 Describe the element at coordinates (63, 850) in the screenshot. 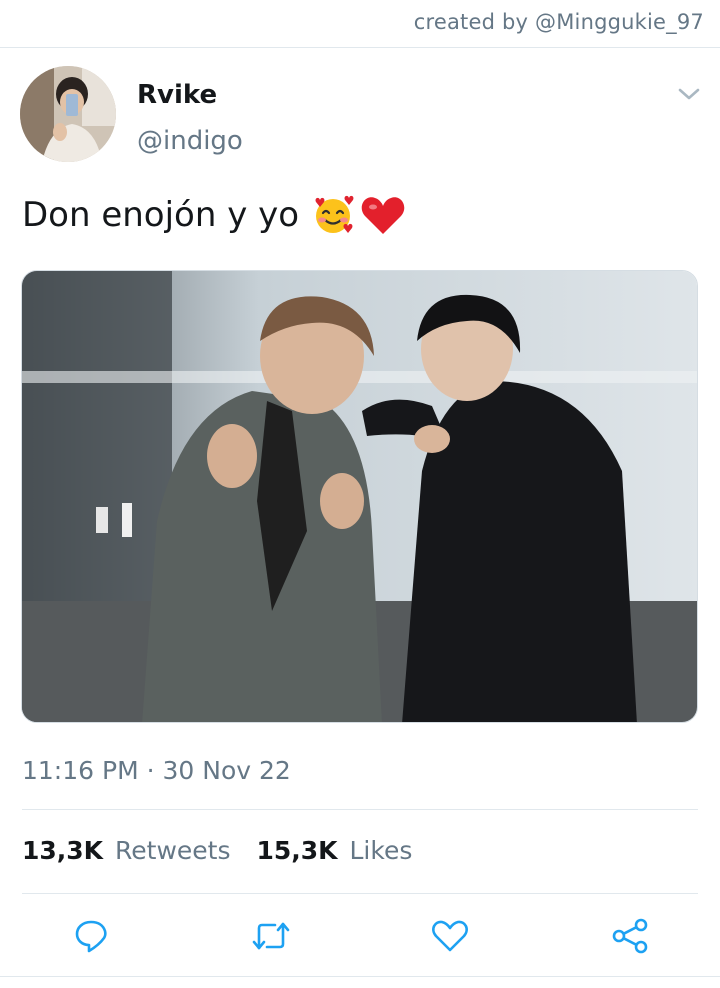

I see `retweets-count: 13,3K` at that location.